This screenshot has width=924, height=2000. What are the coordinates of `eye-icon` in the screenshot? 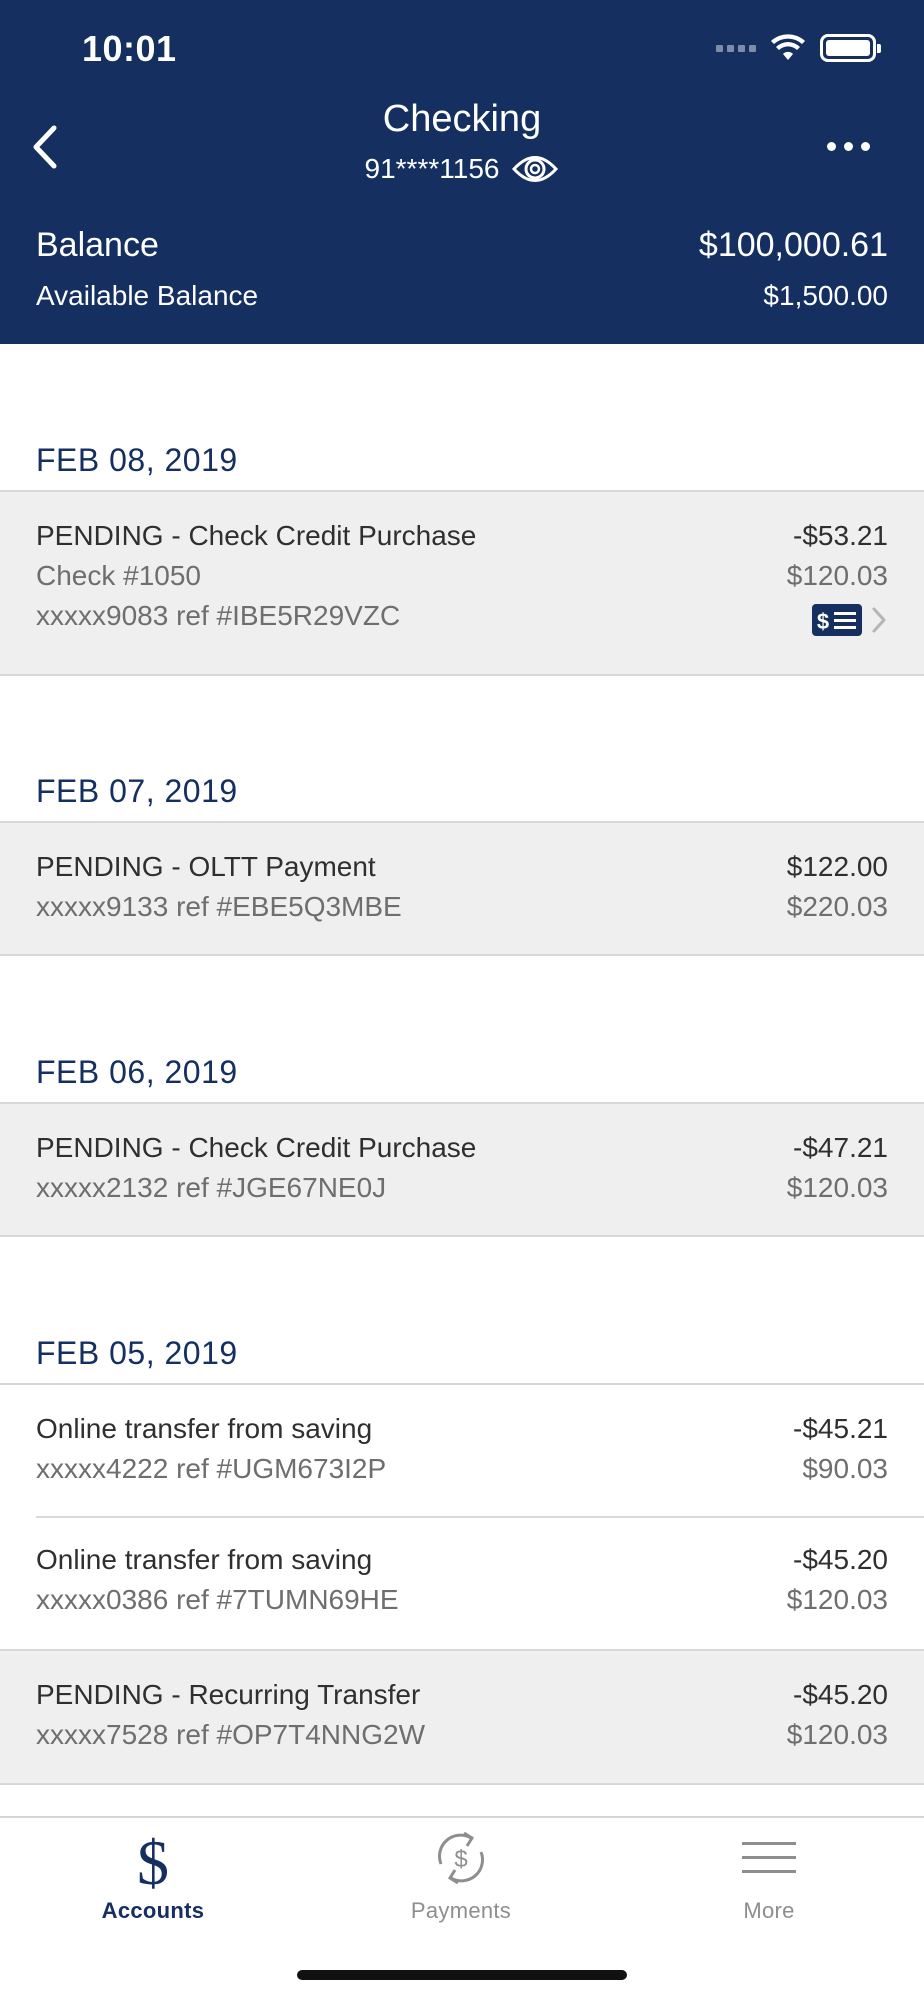 It's located at (535, 169).